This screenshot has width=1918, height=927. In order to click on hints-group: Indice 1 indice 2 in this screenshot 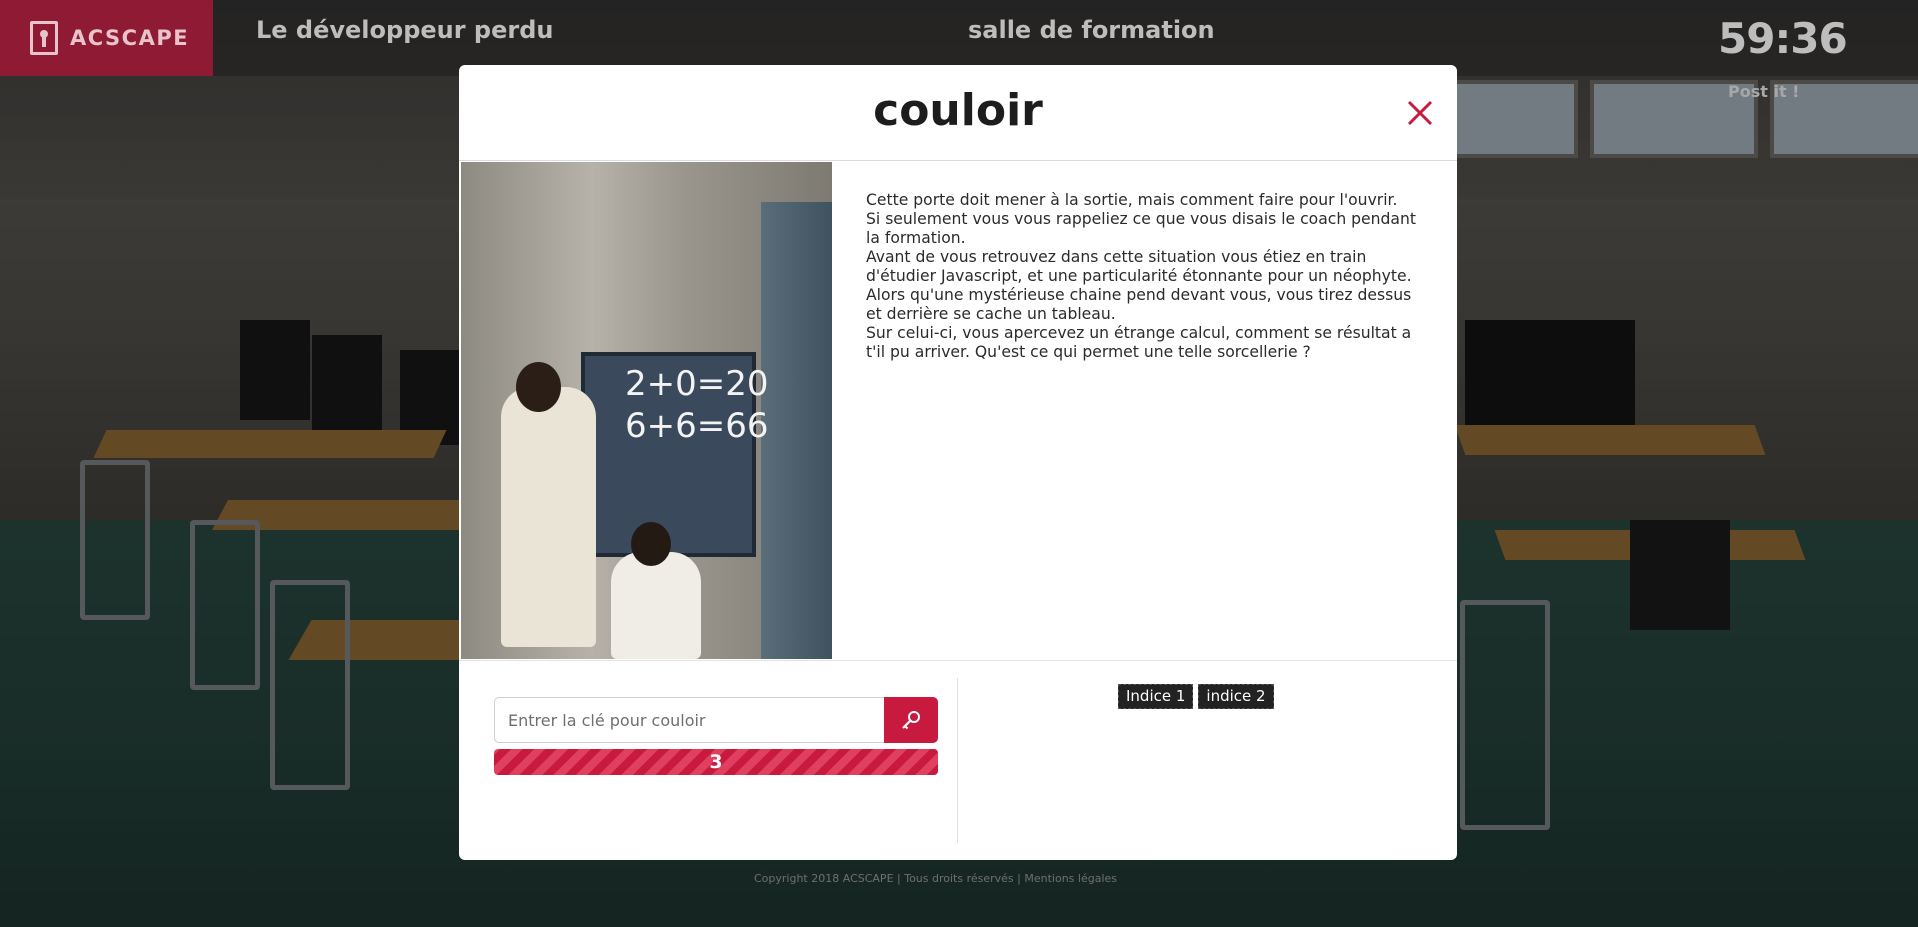, I will do `click(1196, 696)`.